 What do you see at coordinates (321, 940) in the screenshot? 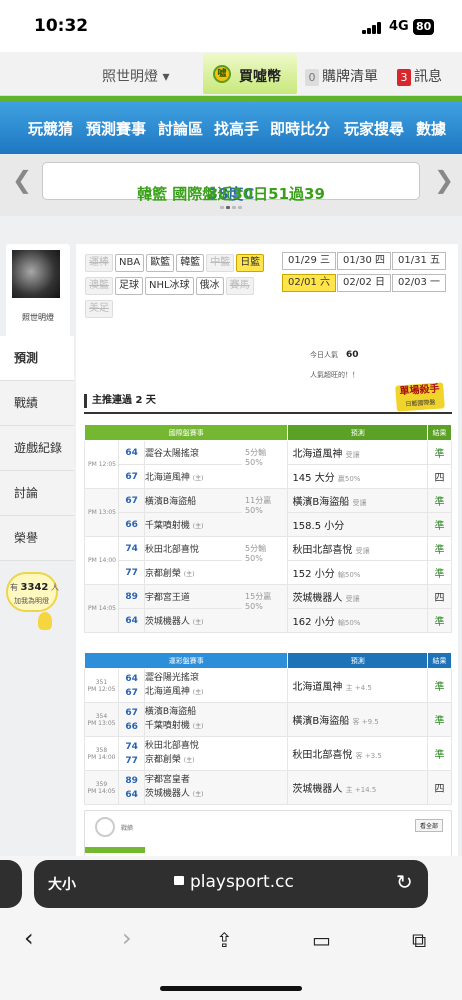
I see `bookmarks-icon: ▭` at bounding box center [321, 940].